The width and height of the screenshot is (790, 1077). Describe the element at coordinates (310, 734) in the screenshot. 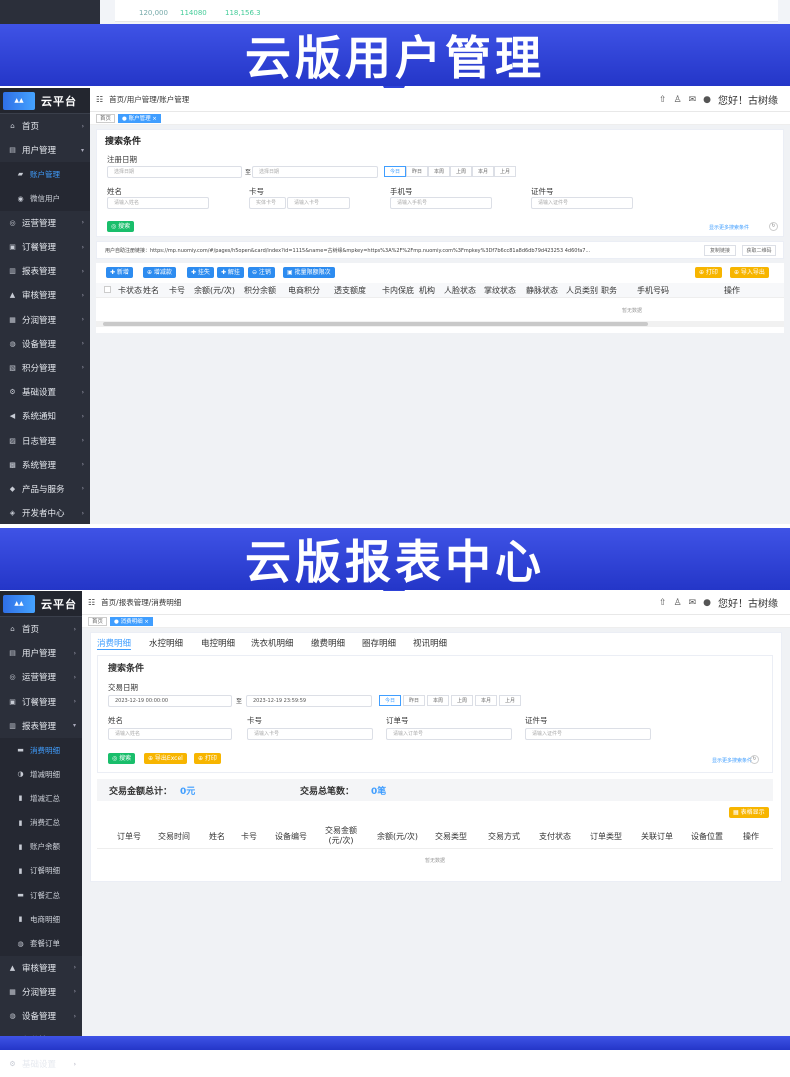

I see `card-input: 请输入卡号` at that location.